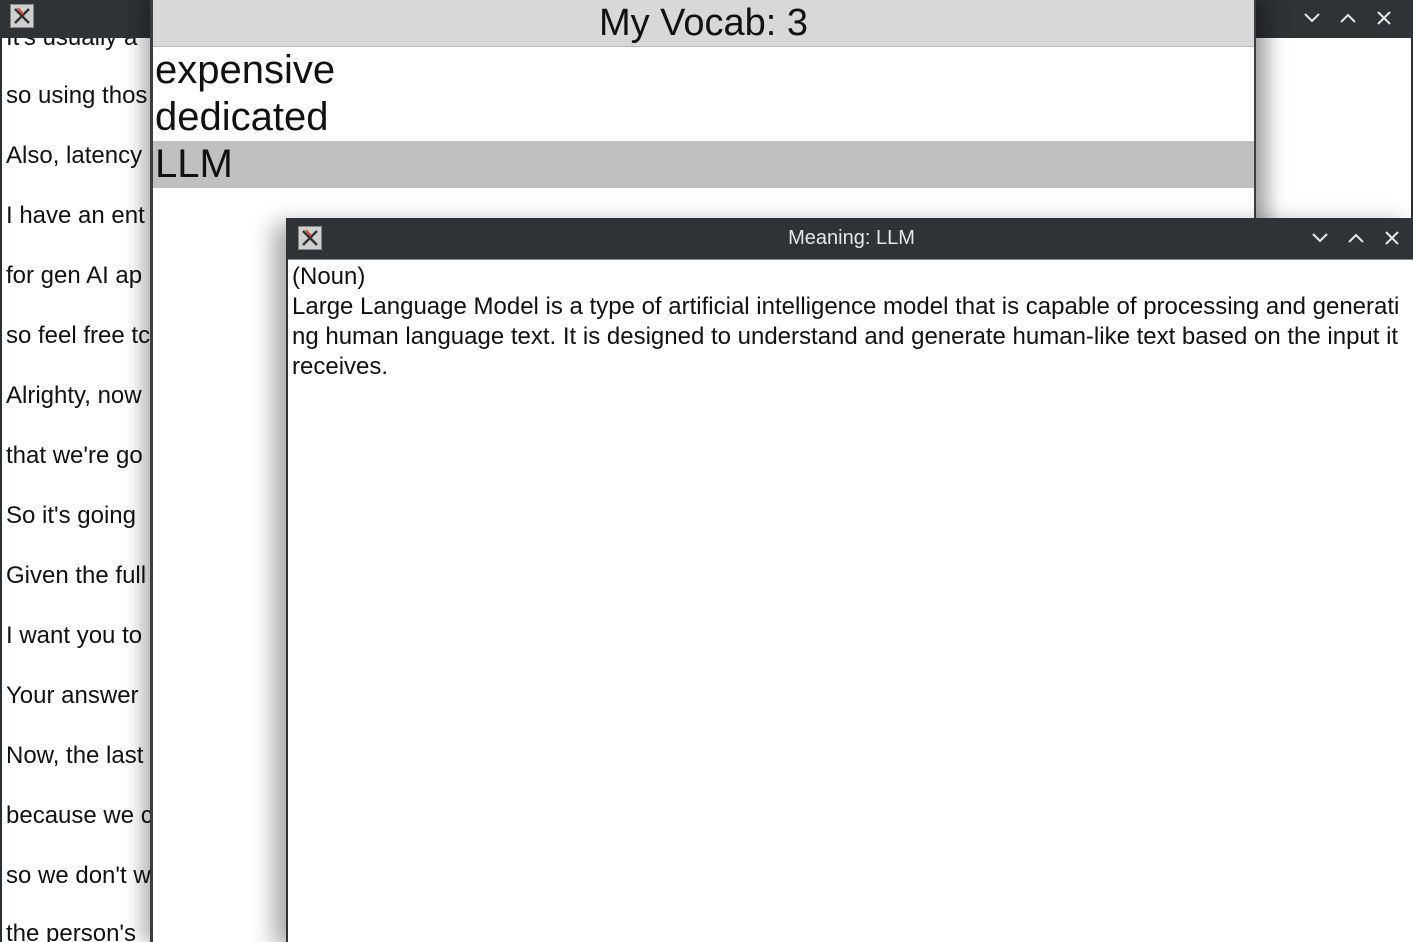 This screenshot has height=942, width=1413. I want to click on meaning-window-title: Meaning: LLM, so click(851, 238).